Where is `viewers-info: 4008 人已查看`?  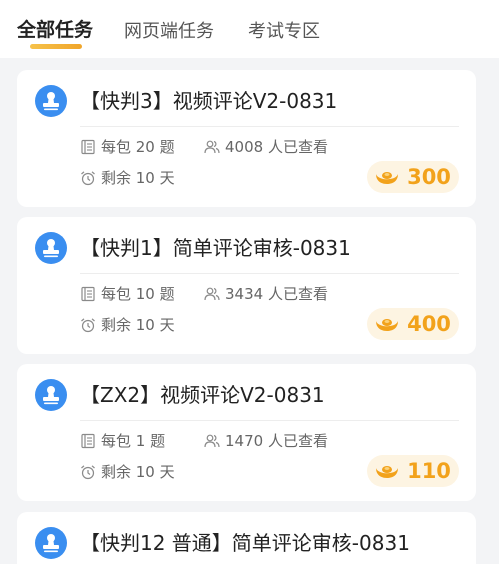 viewers-info: 4008 人已查看 is located at coordinates (266, 147).